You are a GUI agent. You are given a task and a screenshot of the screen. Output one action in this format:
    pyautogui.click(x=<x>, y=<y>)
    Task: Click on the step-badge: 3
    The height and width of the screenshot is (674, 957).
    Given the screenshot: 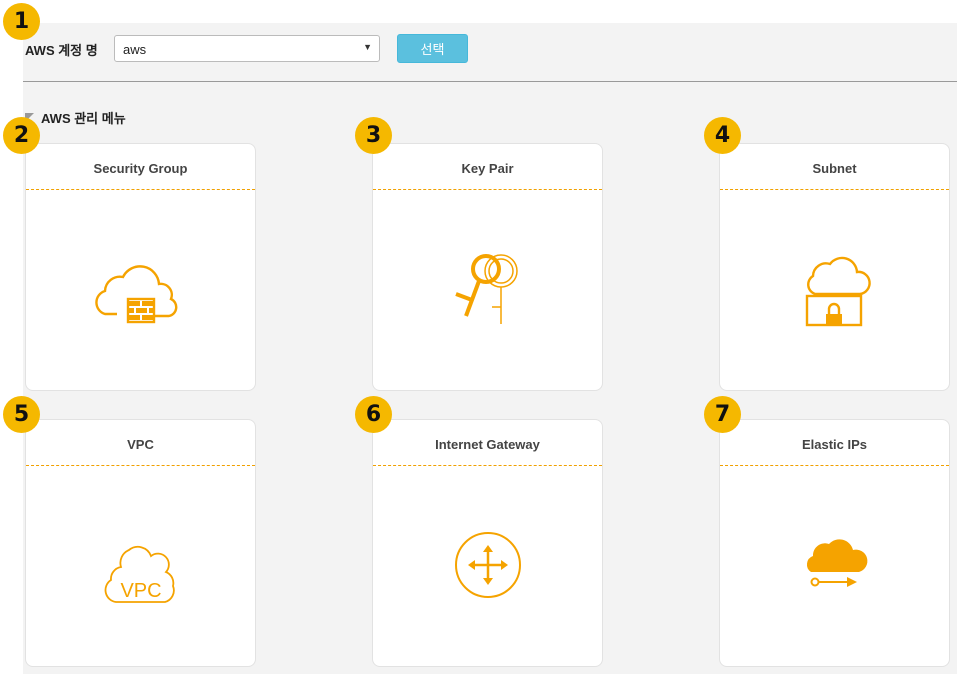 What is the action you would take?
    pyautogui.click(x=373, y=135)
    